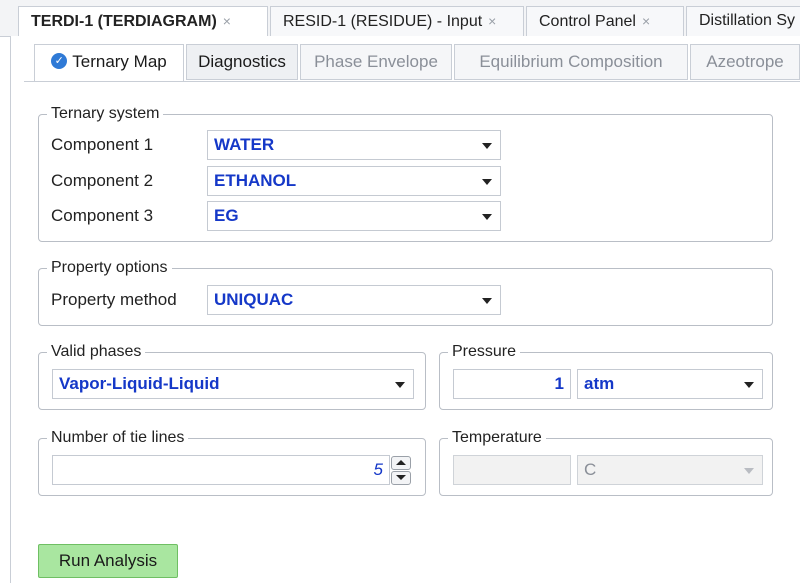 This screenshot has height=583, width=800. What do you see at coordinates (105, 114) in the screenshot?
I see `ternary-system-title: Ternary system` at bounding box center [105, 114].